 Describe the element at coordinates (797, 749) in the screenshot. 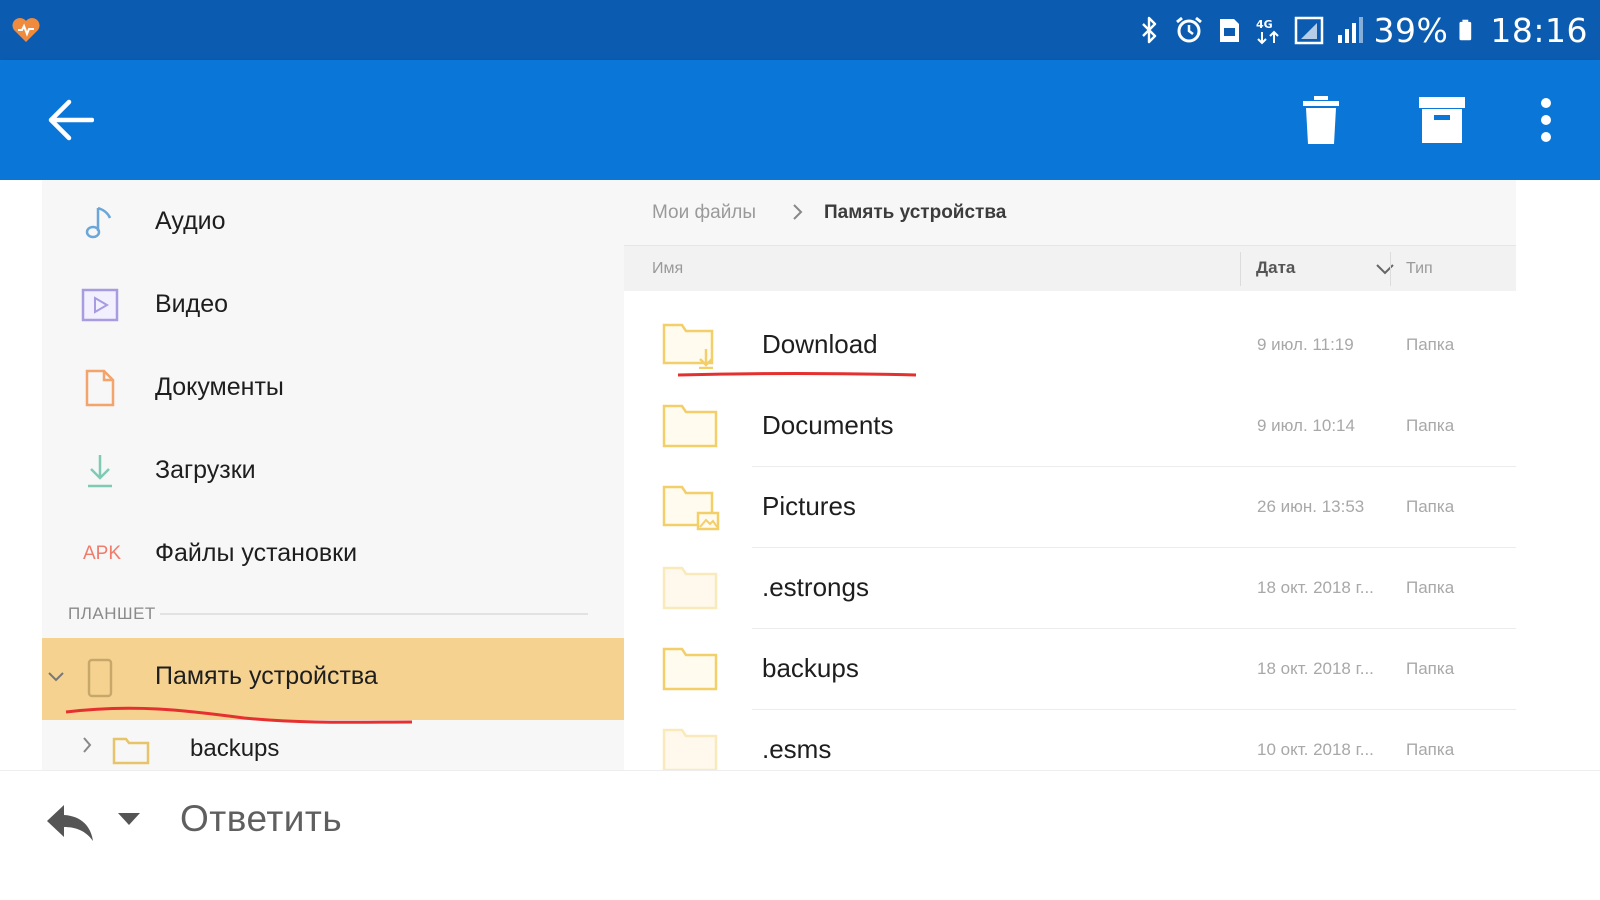

I see `file-name: .esms` at that location.